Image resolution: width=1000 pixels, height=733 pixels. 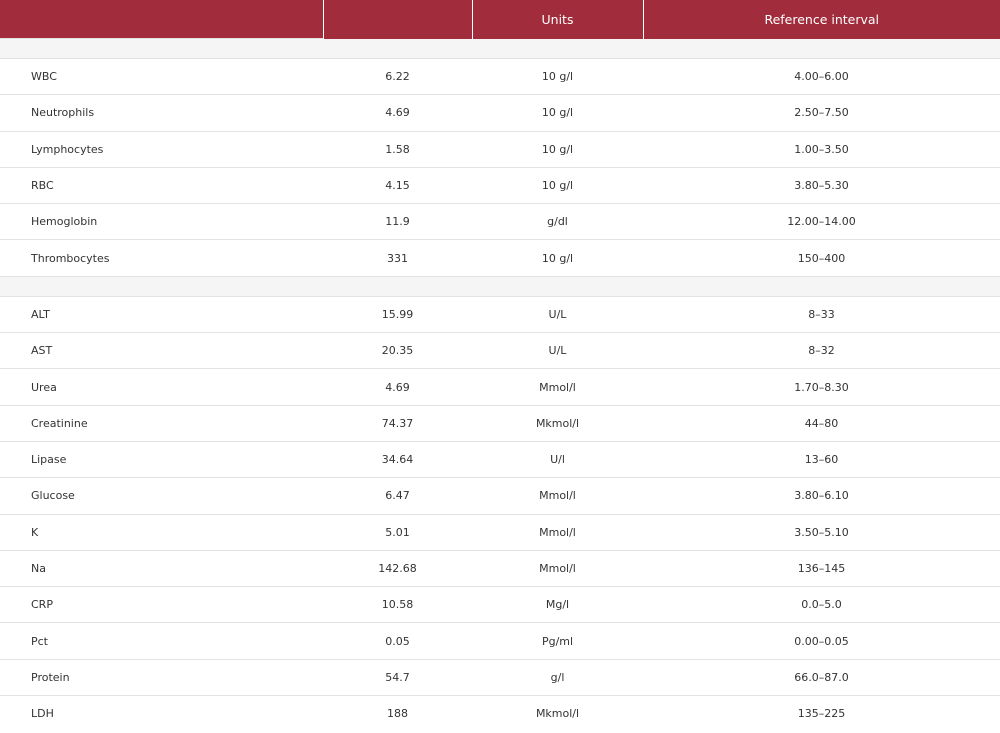 I want to click on reference-interval-cell: 44–80, so click(x=821, y=423).